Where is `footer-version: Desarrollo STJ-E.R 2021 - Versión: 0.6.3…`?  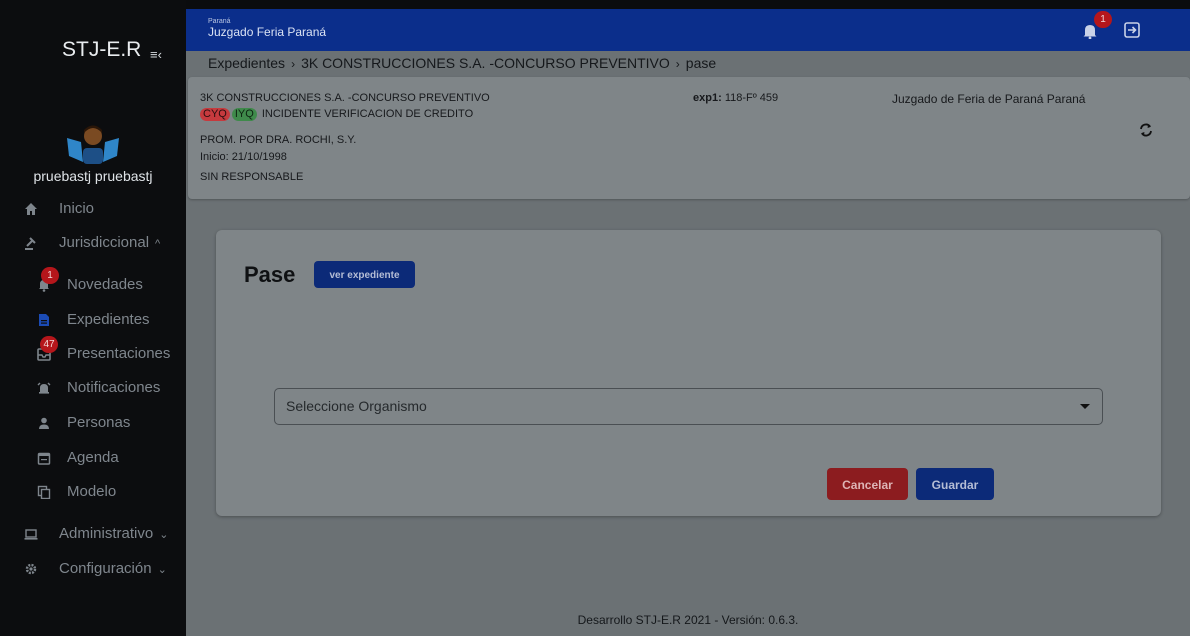 footer-version: Desarrollo STJ-E.R 2021 - Versión: 0.6.3… is located at coordinates (688, 620).